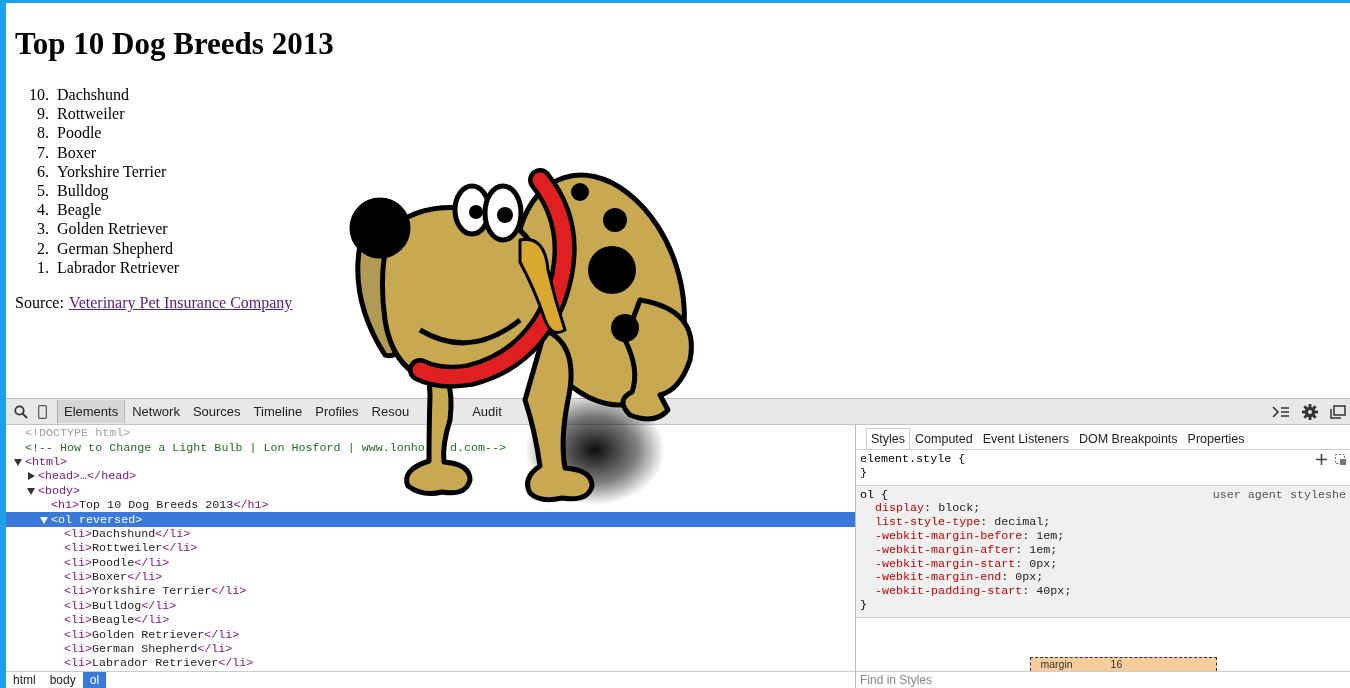  What do you see at coordinates (390, 411) in the screenshot?
I see `panel-tab: Resou` at bounding box center [390, 411].